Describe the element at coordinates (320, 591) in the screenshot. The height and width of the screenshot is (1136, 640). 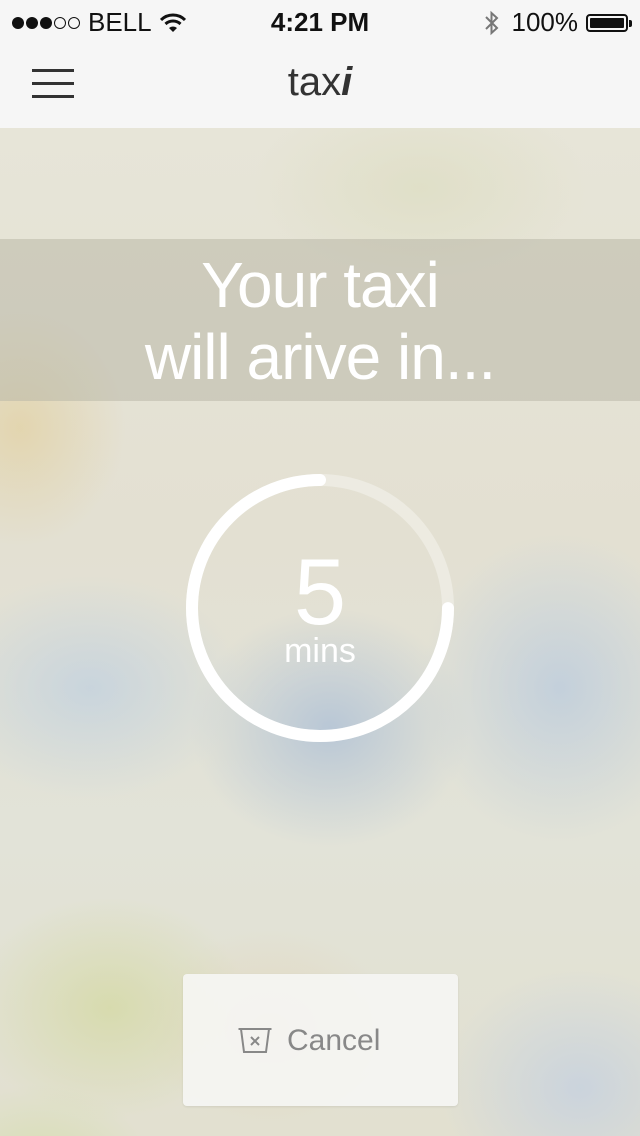
I see `timer-value: 5` at that location.